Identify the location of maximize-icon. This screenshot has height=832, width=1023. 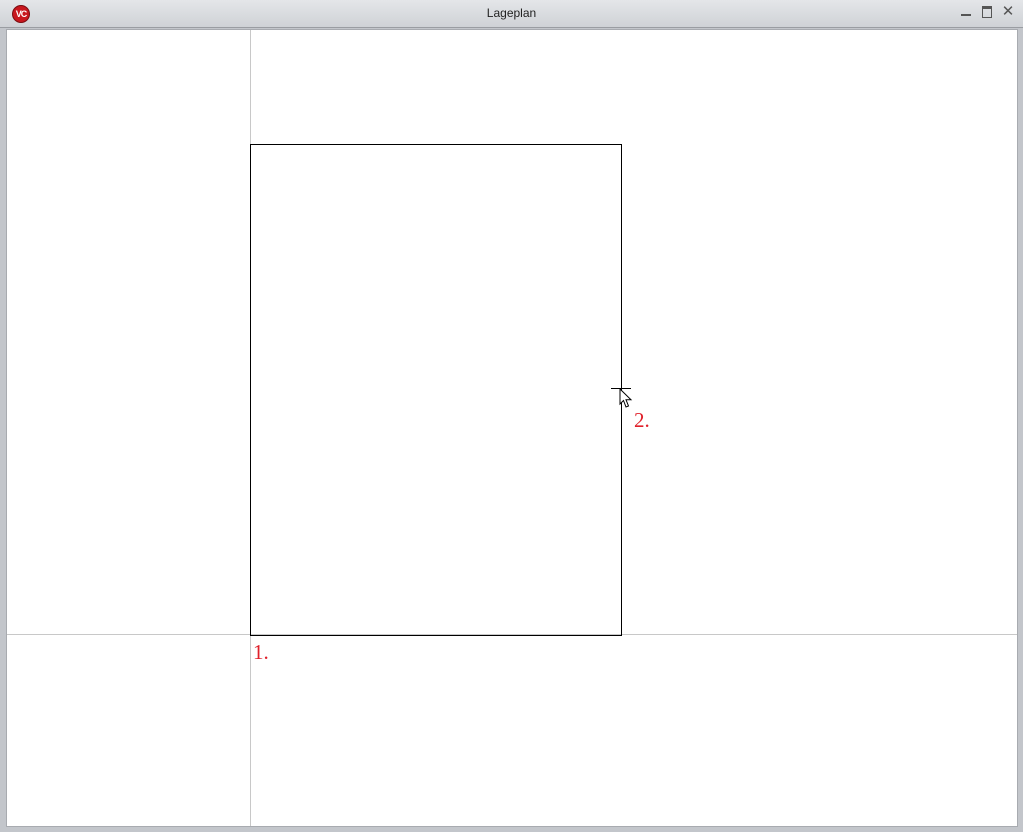
(987, 12).